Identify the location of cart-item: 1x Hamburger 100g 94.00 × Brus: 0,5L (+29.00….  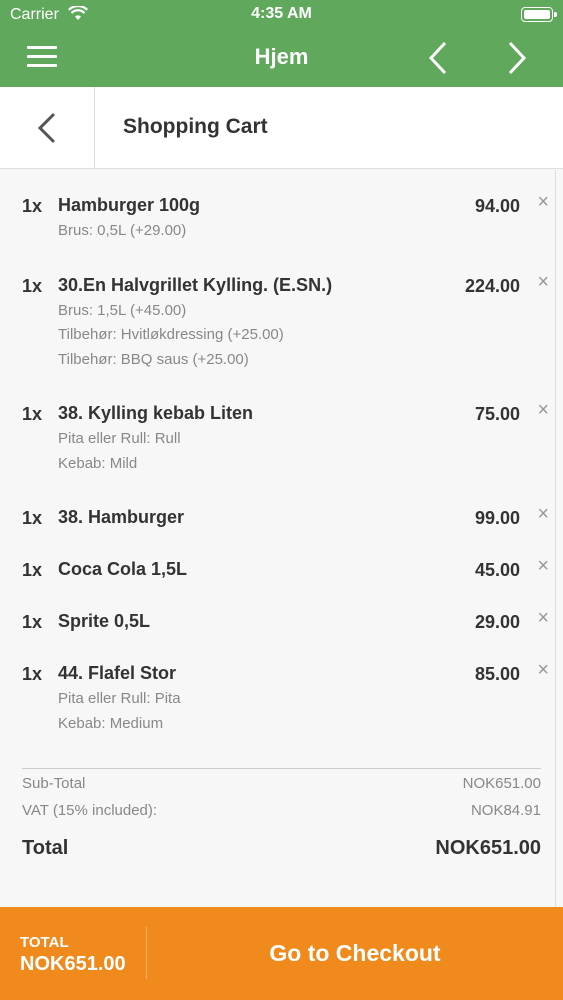
(277, 210).